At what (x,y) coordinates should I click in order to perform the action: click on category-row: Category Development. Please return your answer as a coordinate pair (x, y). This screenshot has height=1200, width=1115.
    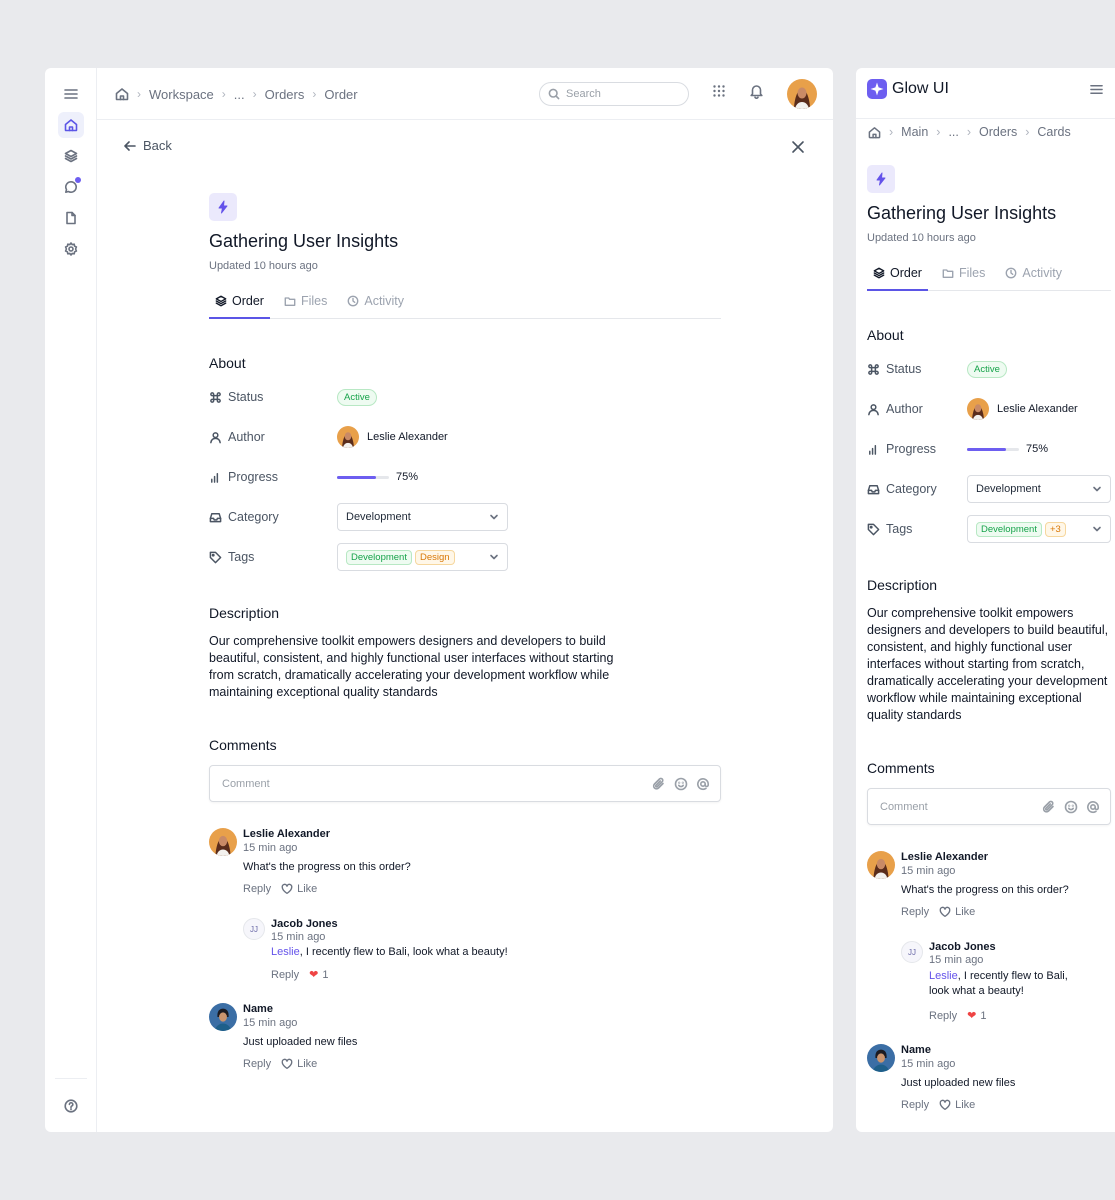
    Looking at the image, I should click on (465, 517).